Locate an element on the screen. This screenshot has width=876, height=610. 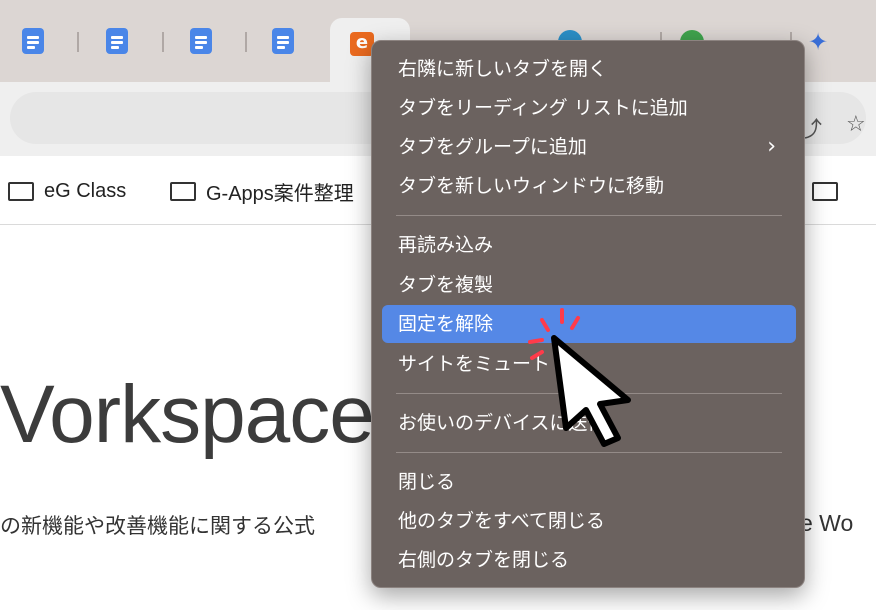
menu-item-open-new-tab-right: 右隣に新しいタブを開く is located at coordinates (589, 69).